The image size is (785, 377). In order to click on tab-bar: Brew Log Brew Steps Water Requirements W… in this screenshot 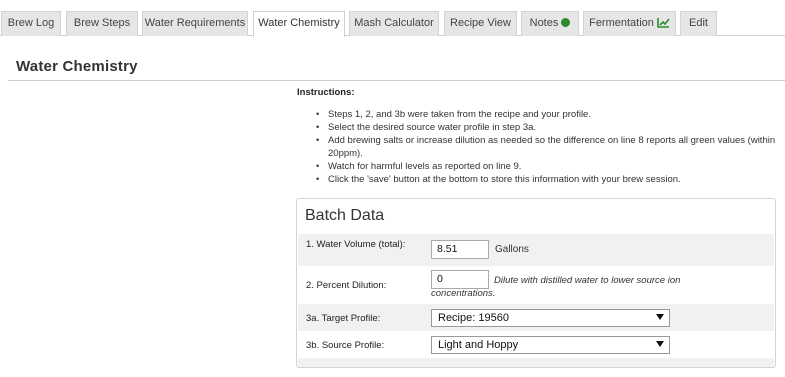, I will do `click(392, 18)`.